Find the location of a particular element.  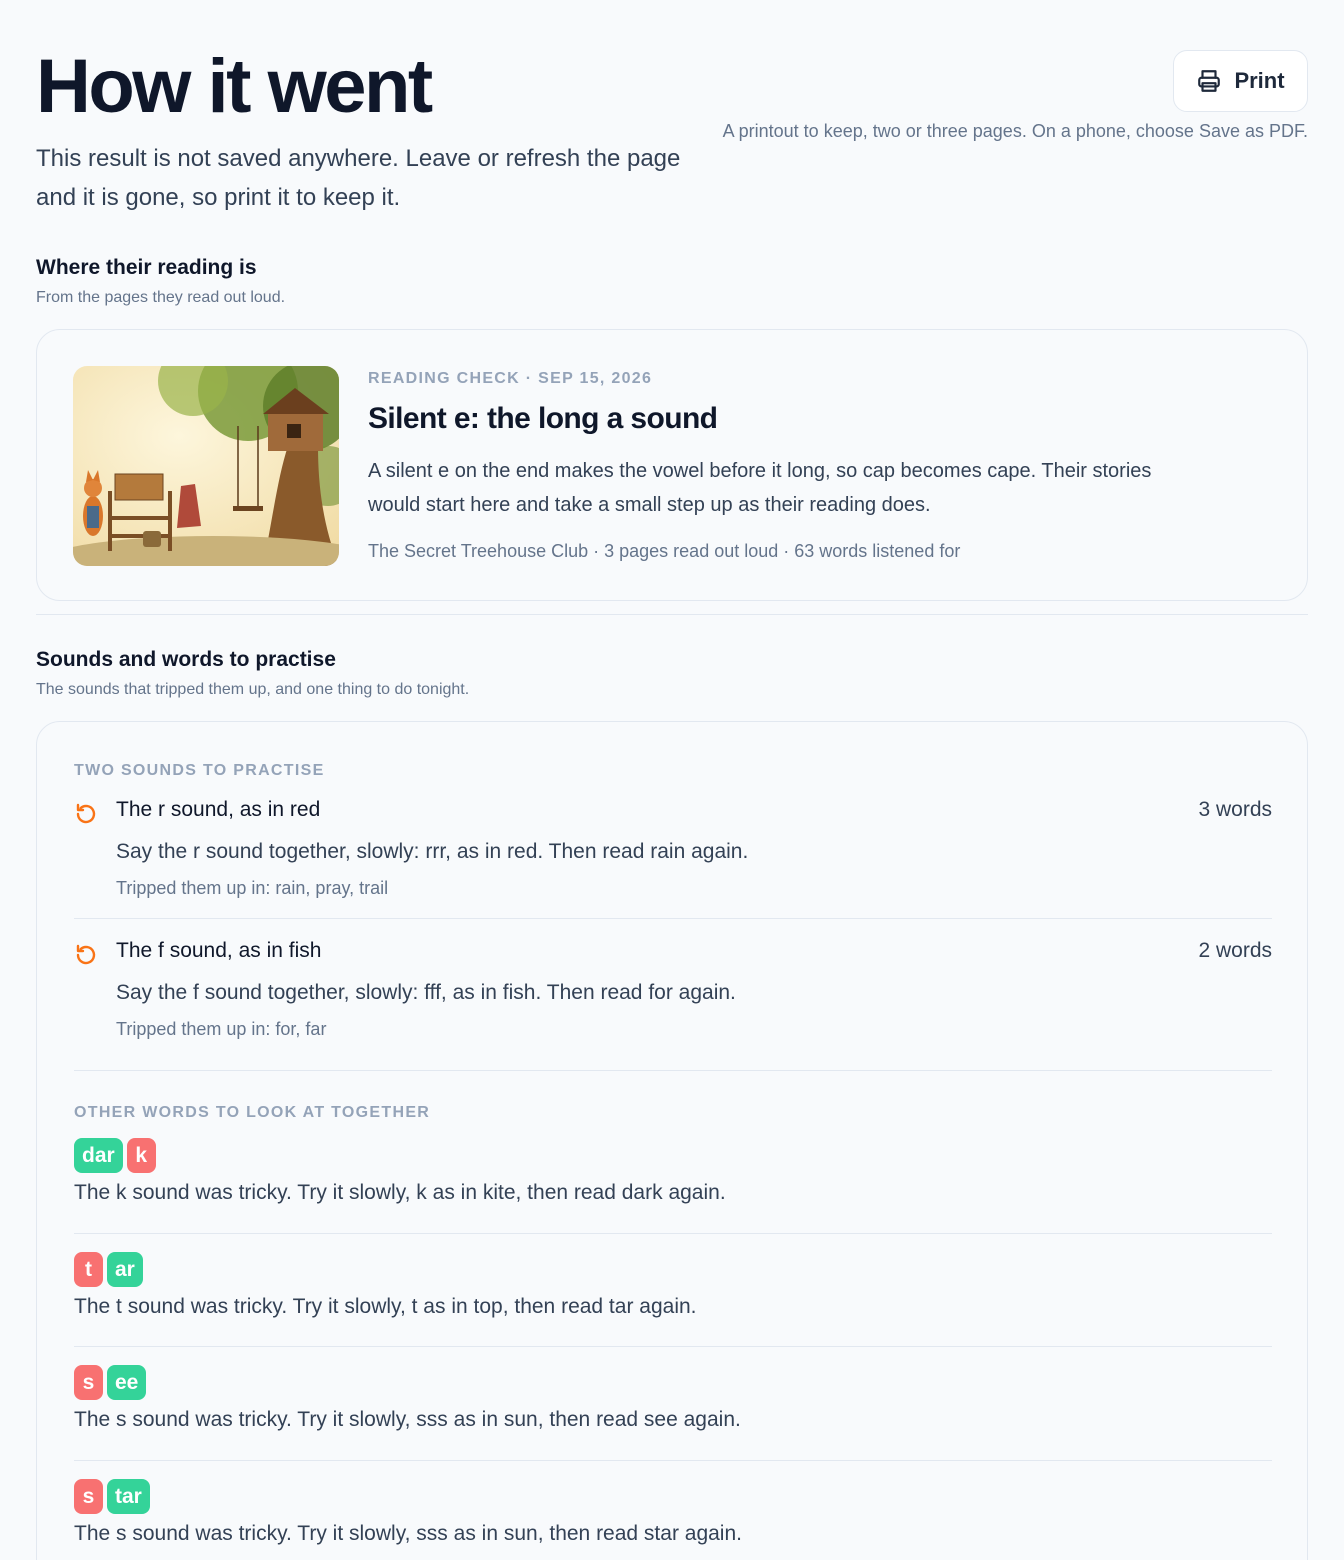

print-button-label: Print is located at coordinates (1259, 80).